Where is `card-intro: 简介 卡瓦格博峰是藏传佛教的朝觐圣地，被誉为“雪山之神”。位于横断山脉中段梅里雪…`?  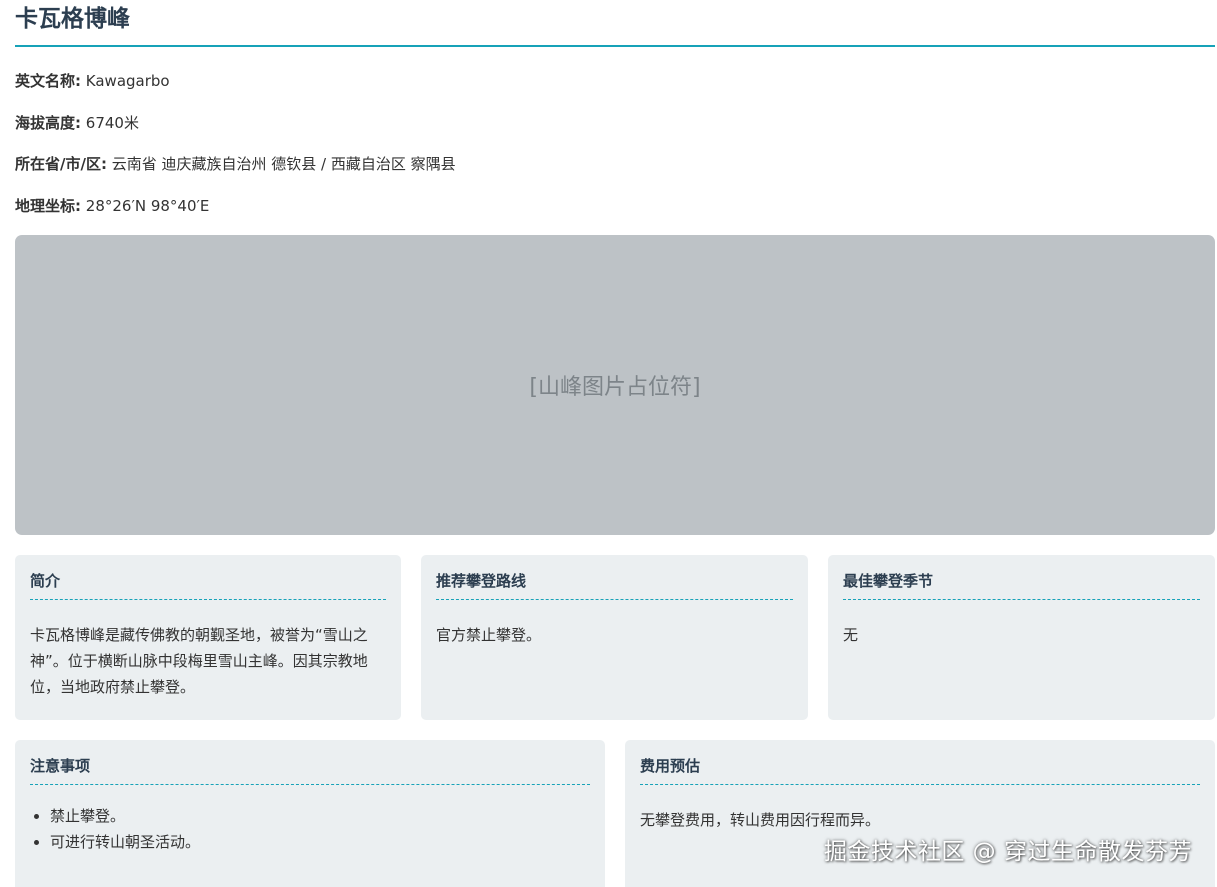
card-intro: 简介 卡瓦格博峰是藏传佛教的朝觐圣地，被誉为“雪山之神”。位于横断山脉中段梅里雪… is located at coordinates (208, 637).